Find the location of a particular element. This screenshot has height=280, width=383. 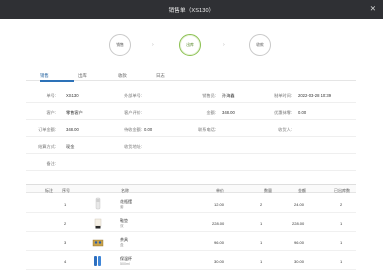

step-sales: 销售 is located at coordinates (120, 45).